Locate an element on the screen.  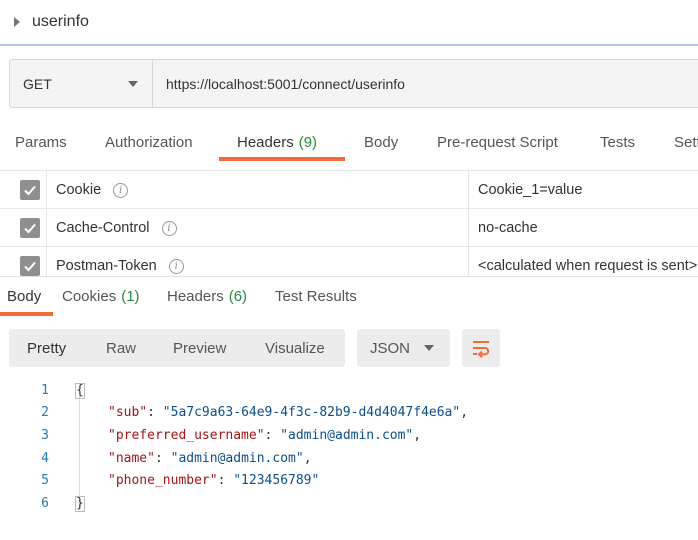
format-label: JSON is located at coordinates (390, 348).